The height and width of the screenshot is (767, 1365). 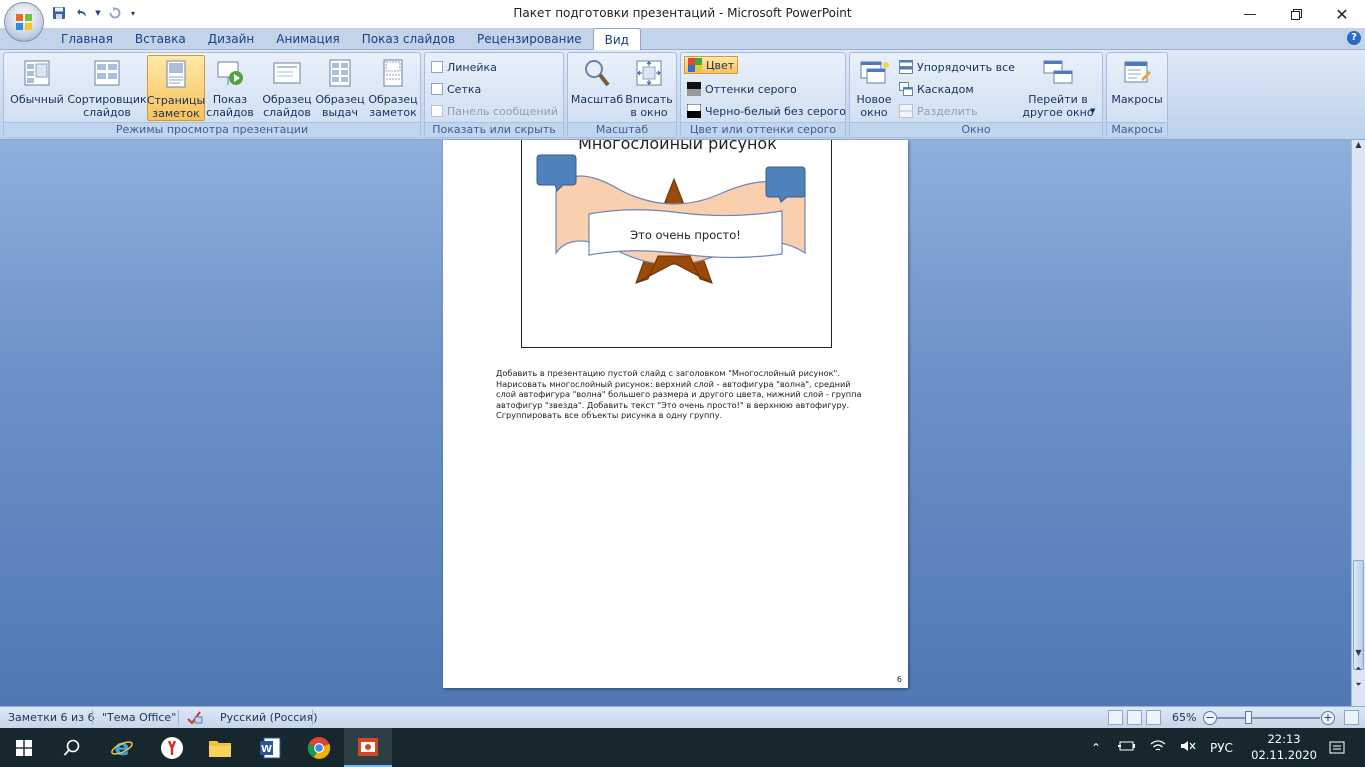 What do you see at coordinates (1210, 718) in the screenshot?
I see `zoom-out-icon: −` at bounding box center [1210, 718].